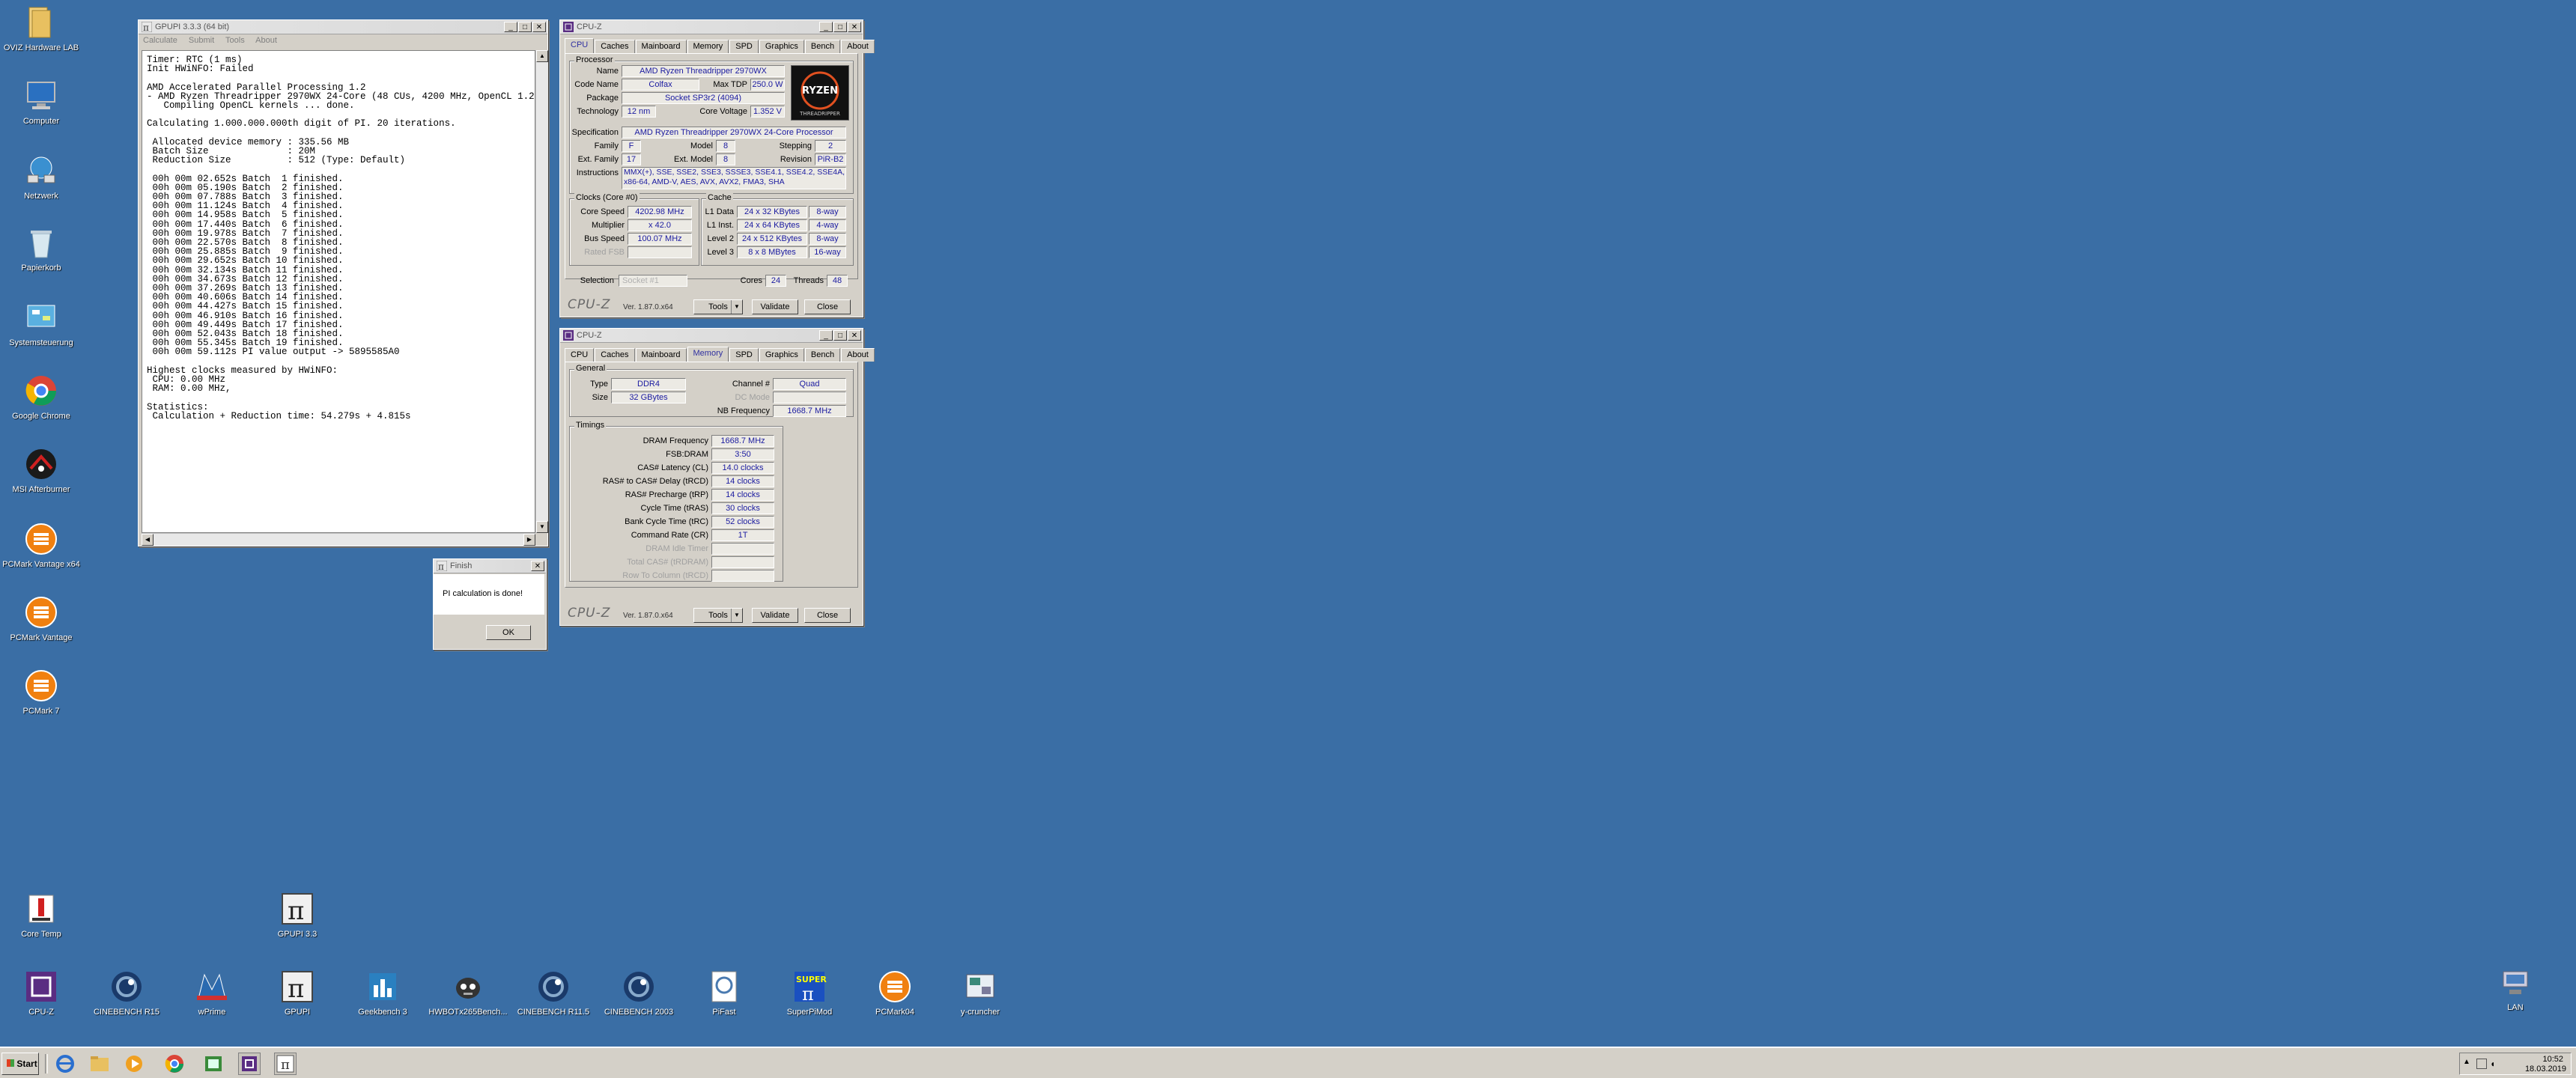  Describe the element at coordinates (41, 102) in the screenshot. I see `desktop-icon: Computer` at that location.